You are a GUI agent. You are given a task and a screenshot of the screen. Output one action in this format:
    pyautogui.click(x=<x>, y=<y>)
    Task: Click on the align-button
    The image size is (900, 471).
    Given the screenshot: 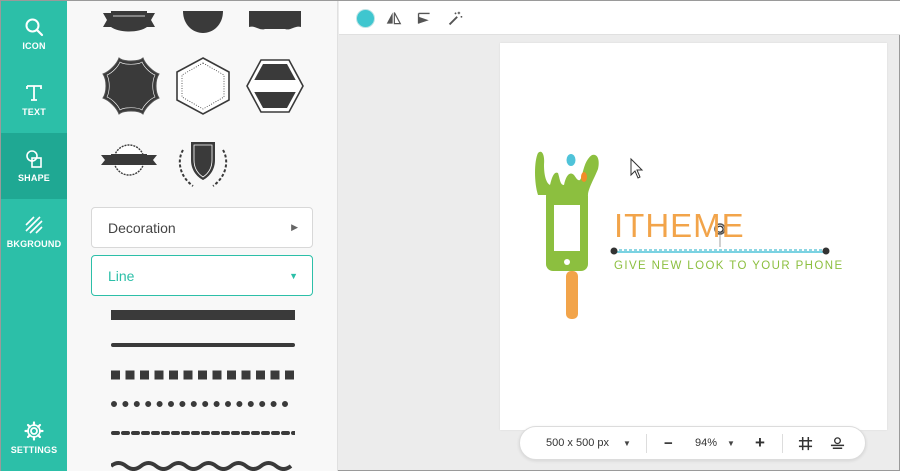 What is the action you would take?
    pyautogui.click(x=424, y=18)
    